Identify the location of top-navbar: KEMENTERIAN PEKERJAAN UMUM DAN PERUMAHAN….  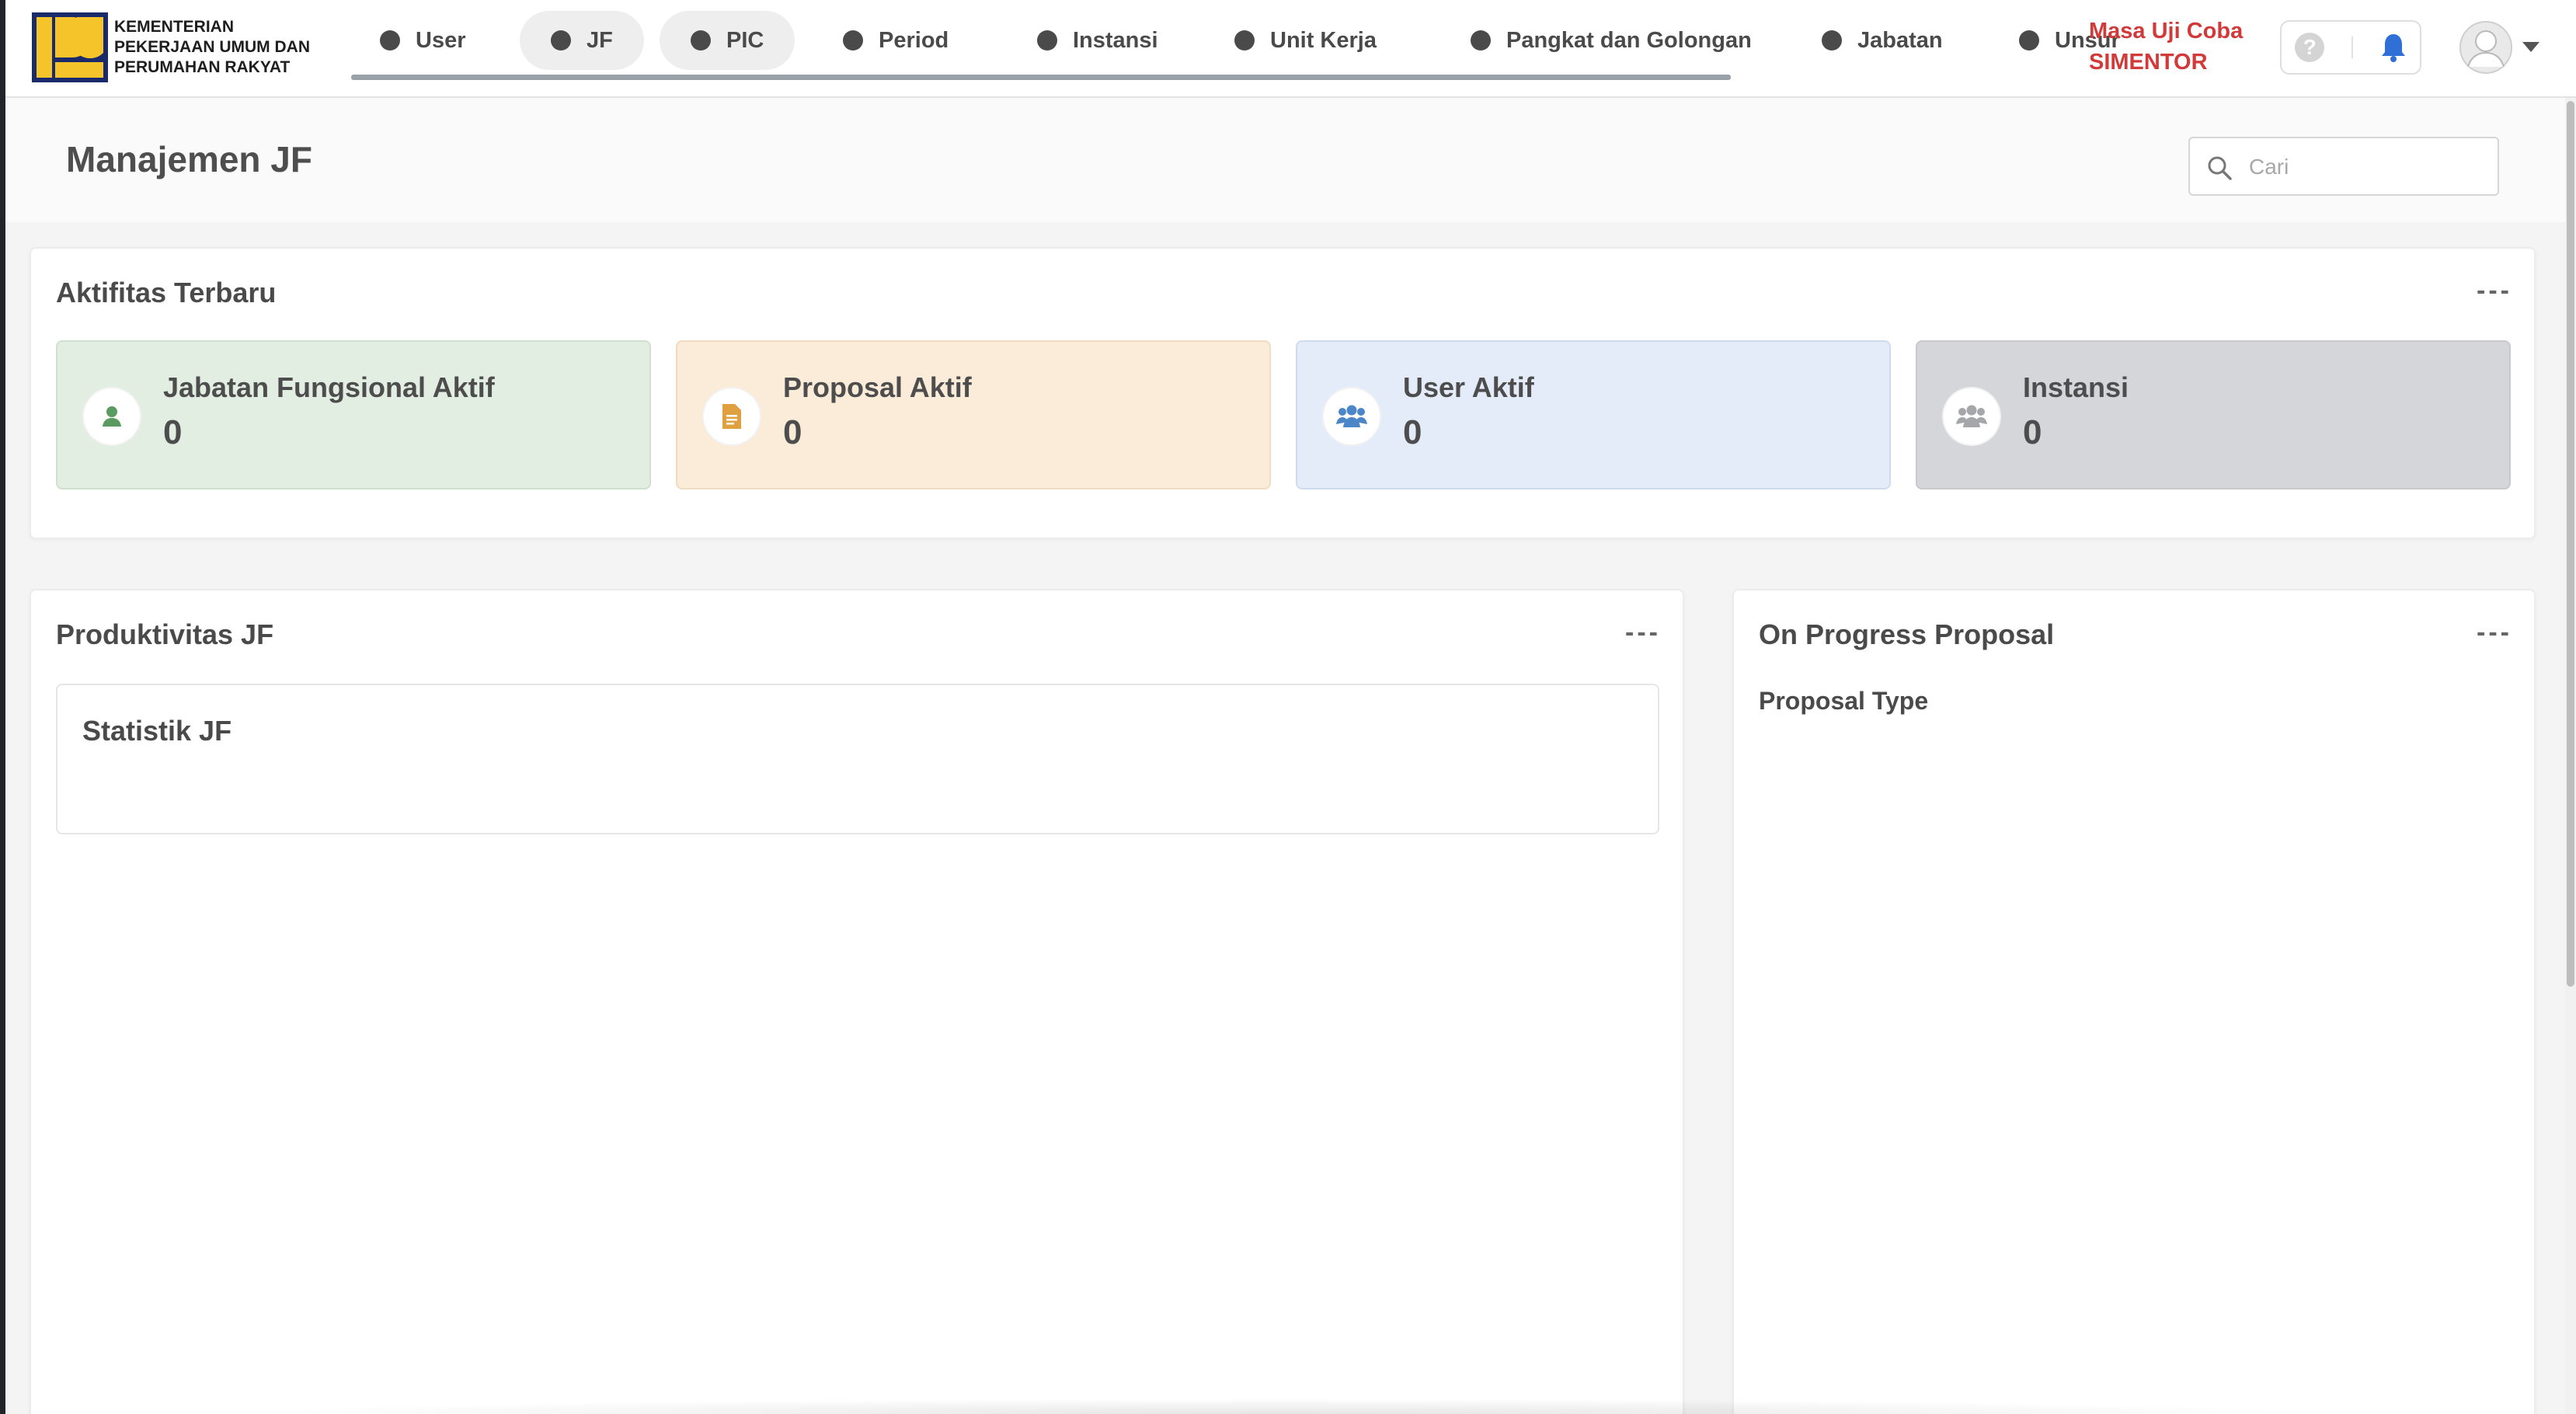
(1290, 49).